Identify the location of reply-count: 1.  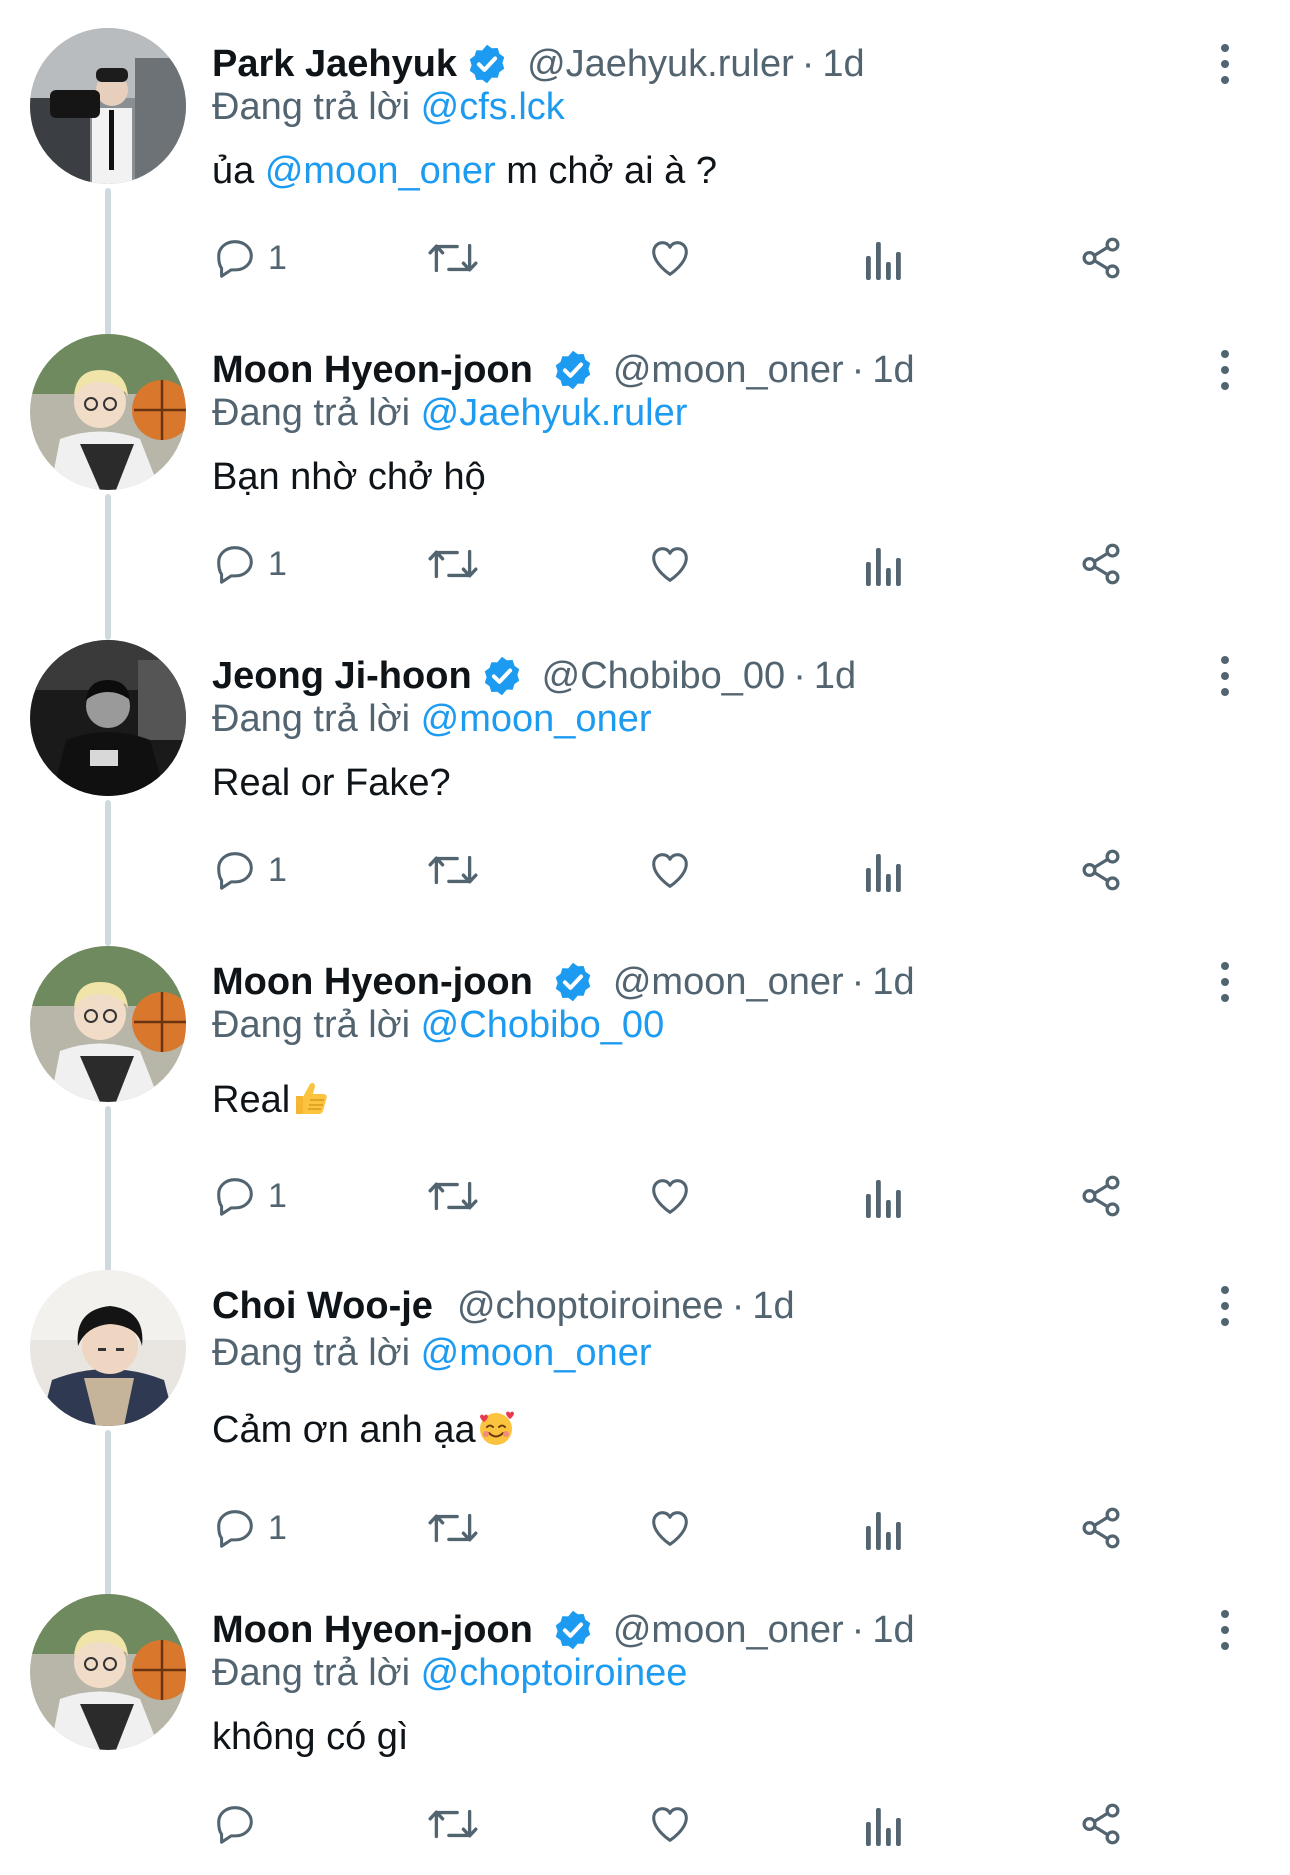
(277, 257).